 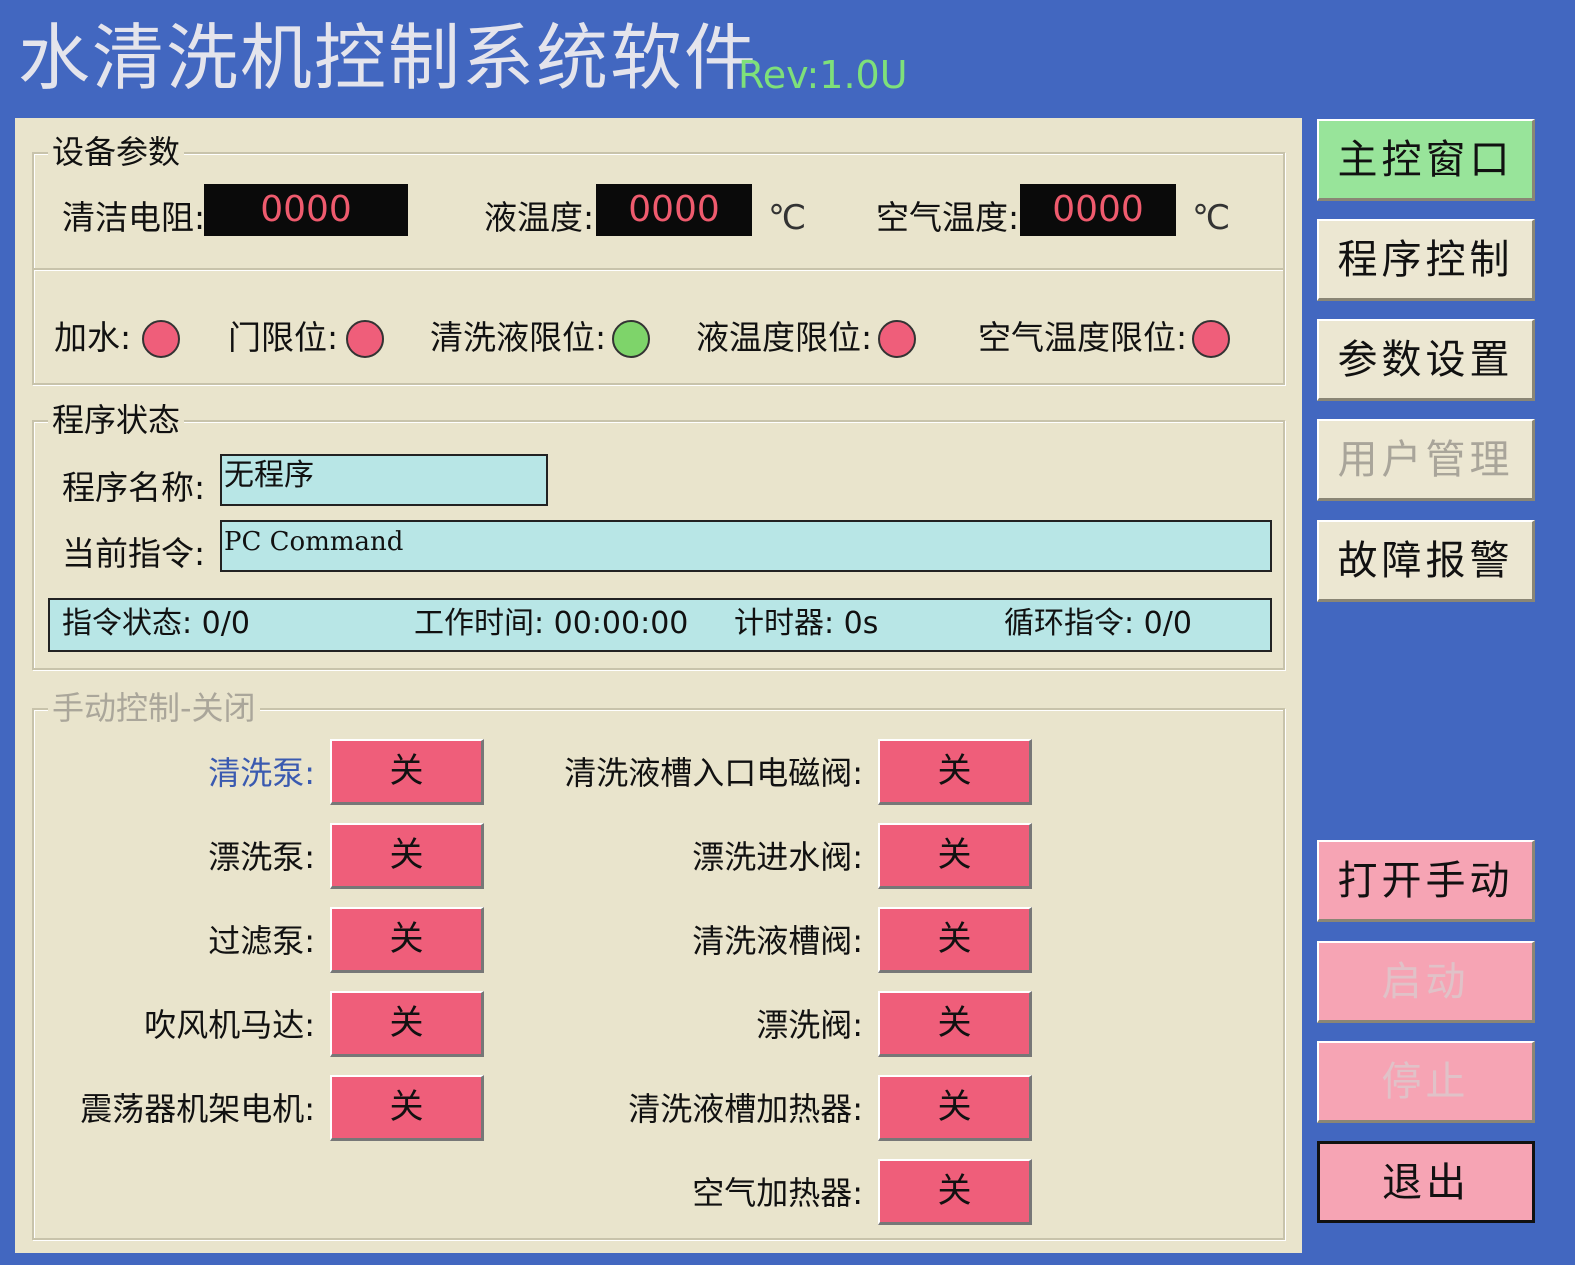 I want to click on water-indicator-led, so click(x=161, y=339).